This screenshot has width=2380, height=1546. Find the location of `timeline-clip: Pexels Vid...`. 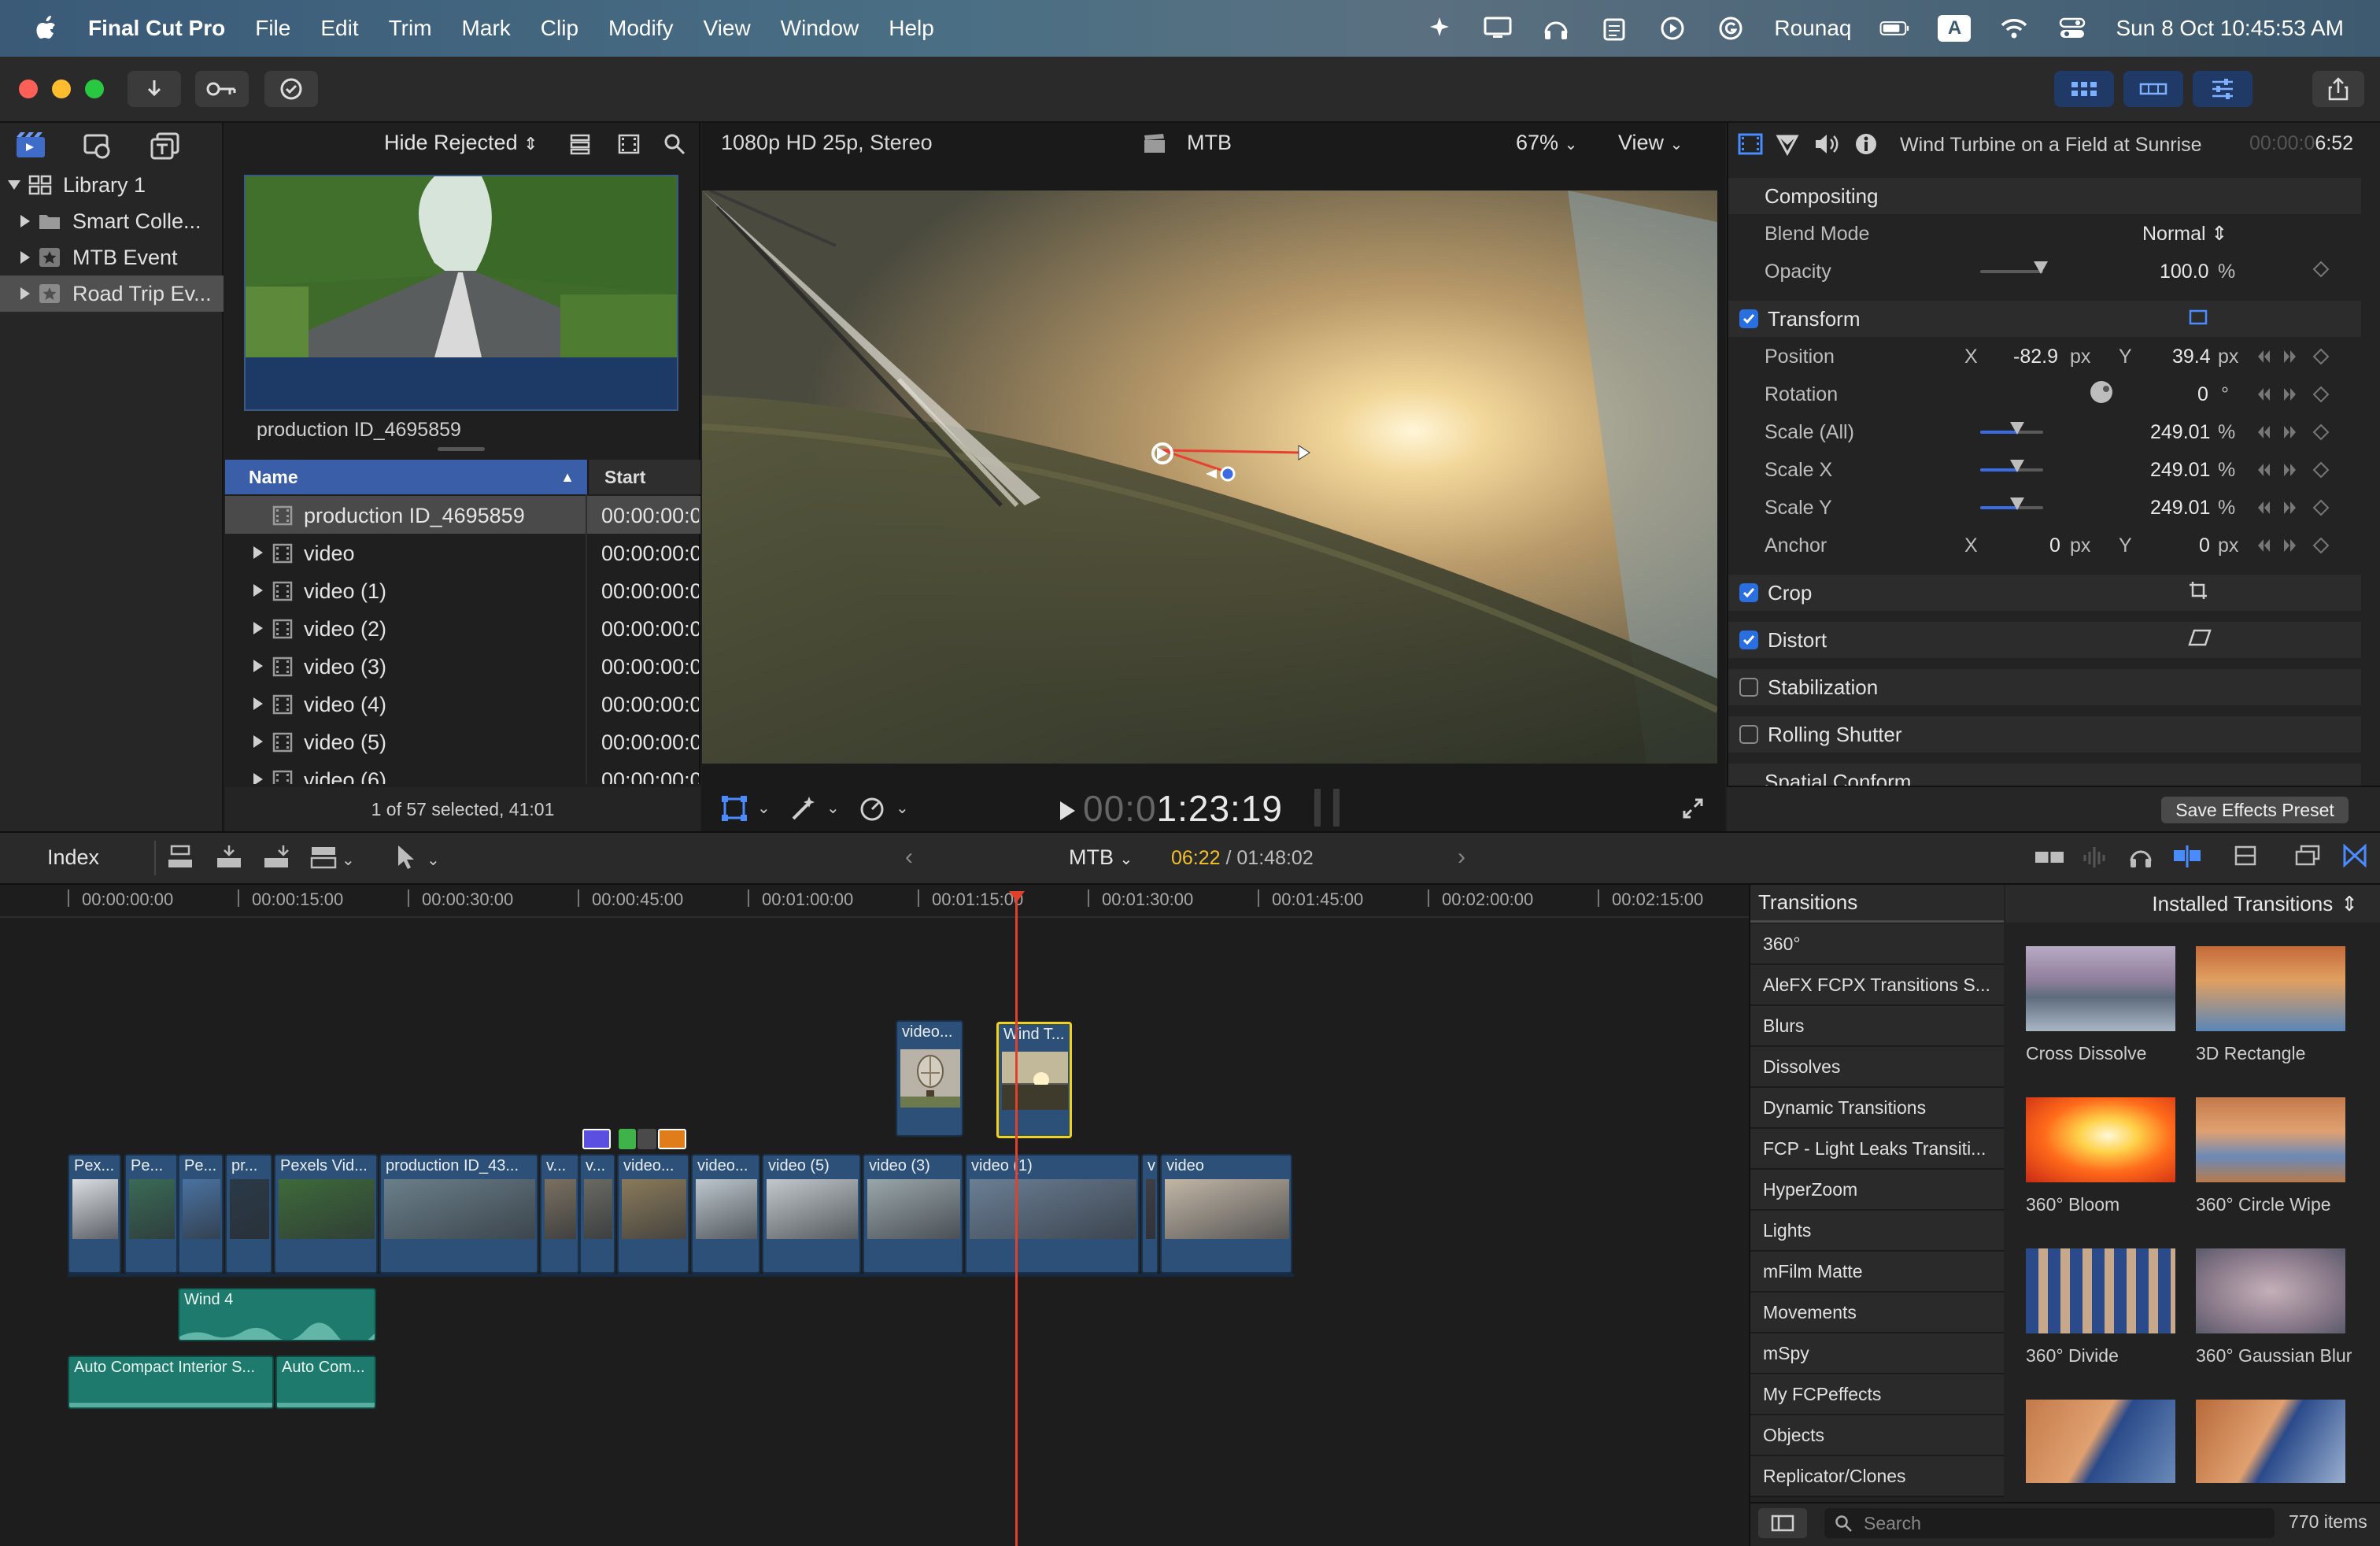

timeline-clip: Pexels Vid... is located at coordinates (326, 1214).